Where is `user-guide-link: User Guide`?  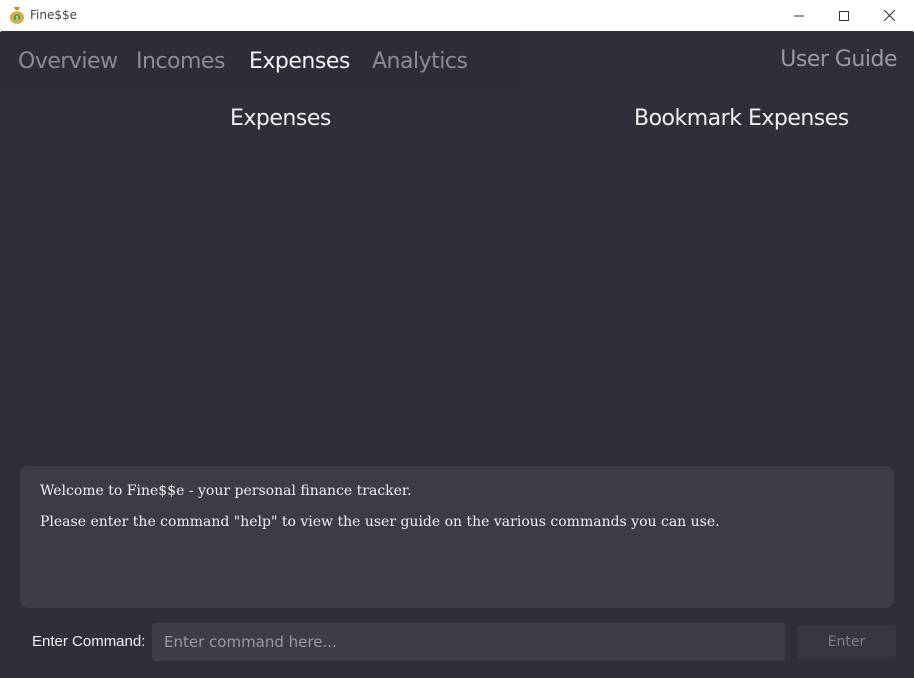 user-guide-link: User Guide is located at coordinates (838, 59).